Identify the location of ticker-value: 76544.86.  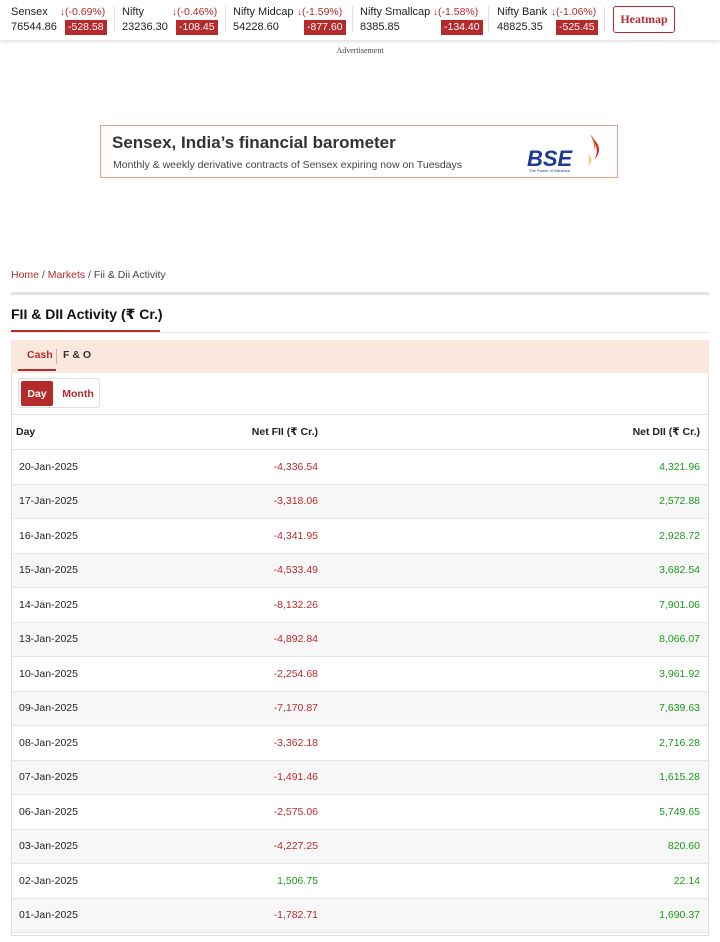
(34, 27).